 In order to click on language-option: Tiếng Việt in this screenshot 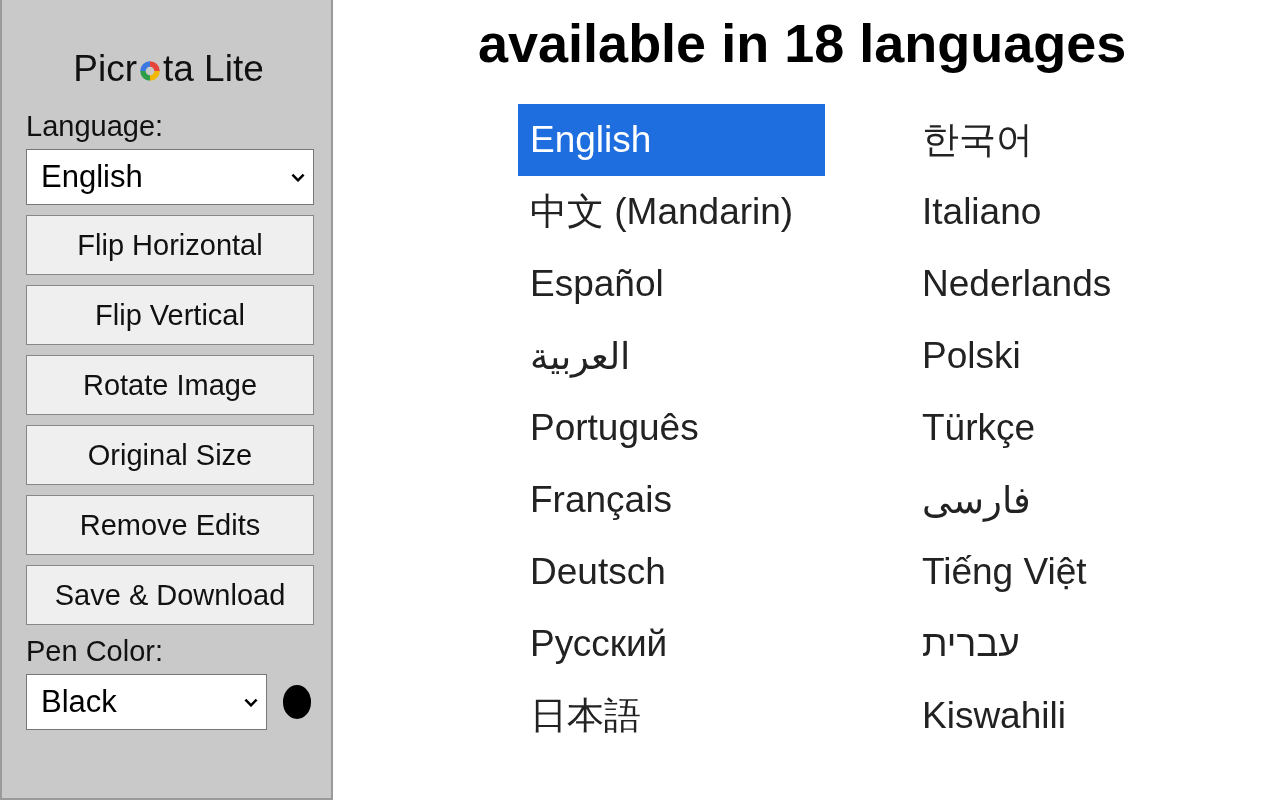, I will do `click(1060, 572)`.